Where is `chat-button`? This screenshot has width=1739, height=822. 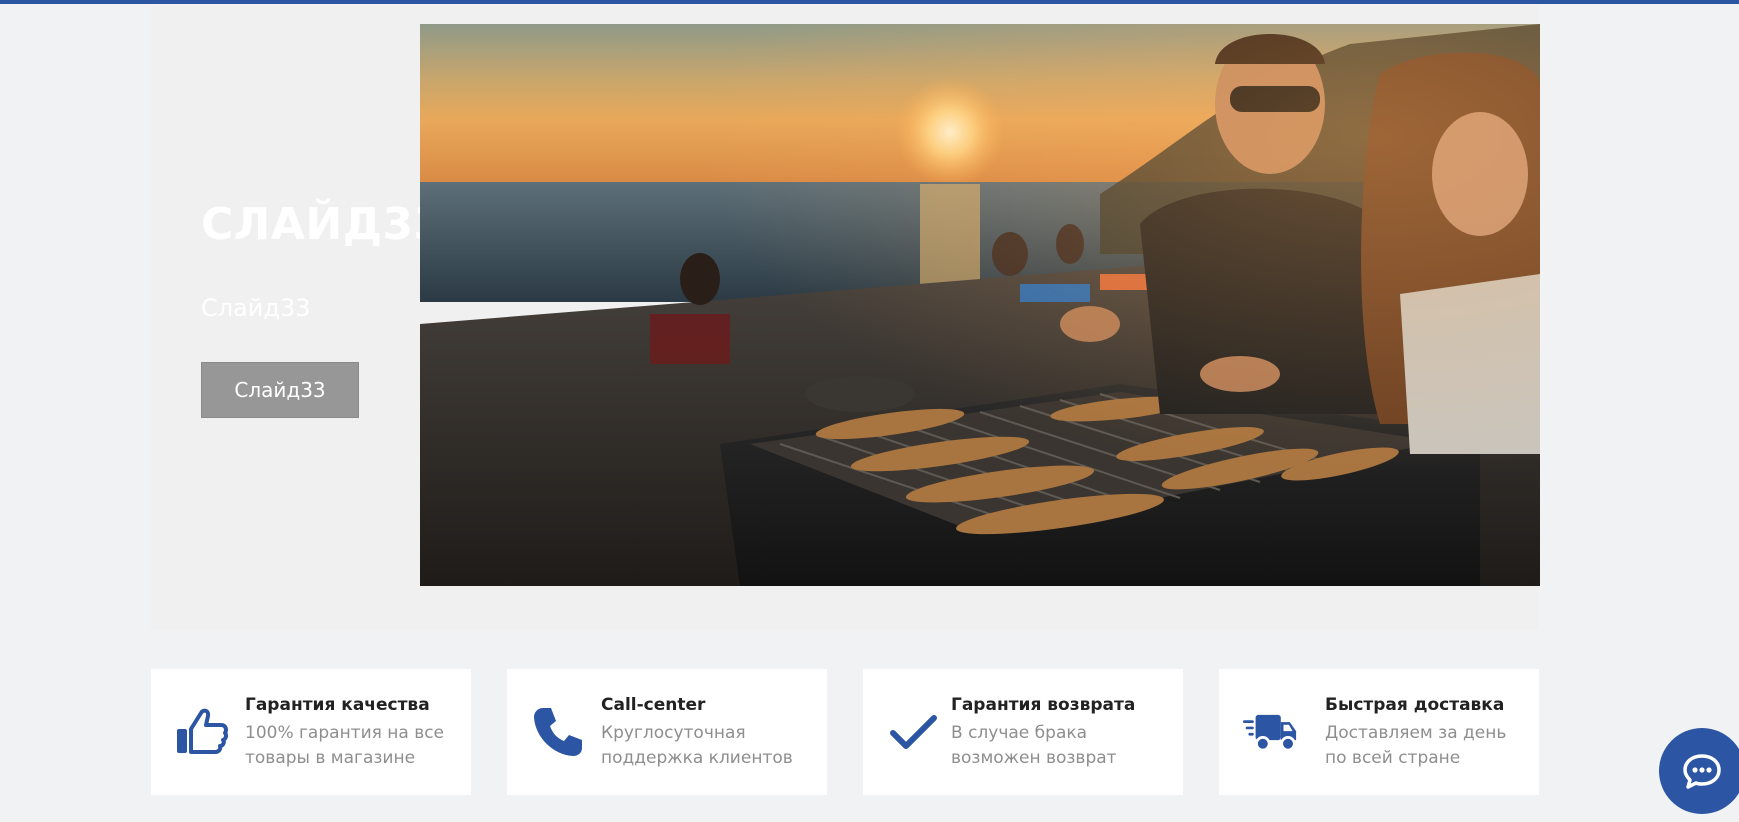
chat-button is located at coordinates (1699, 771).